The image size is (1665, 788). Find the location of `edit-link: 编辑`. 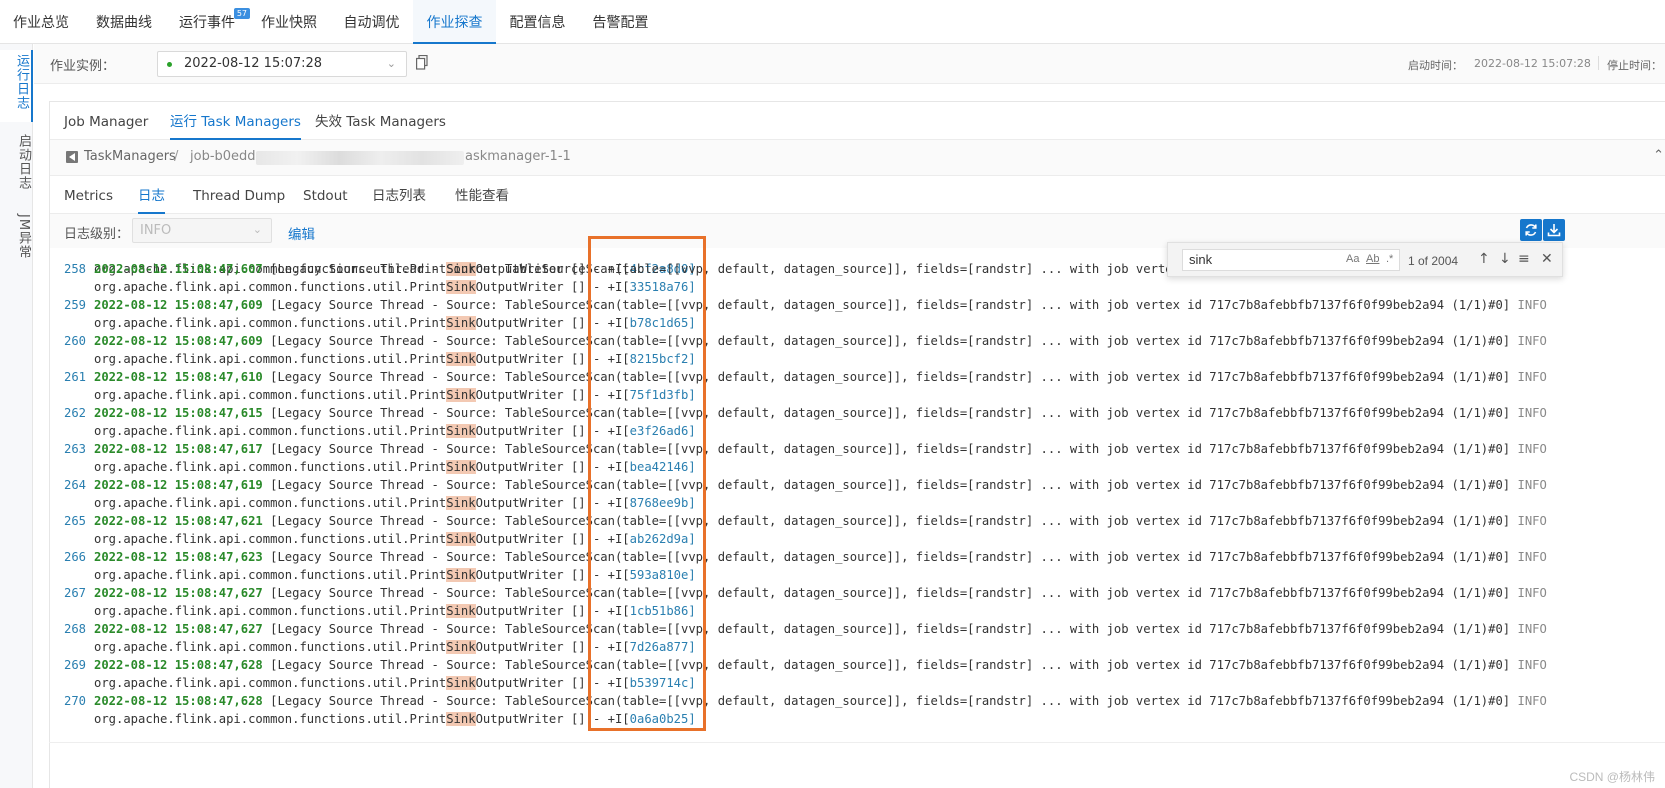

edit-link: 编辑 is located at coordinates (301, 233).